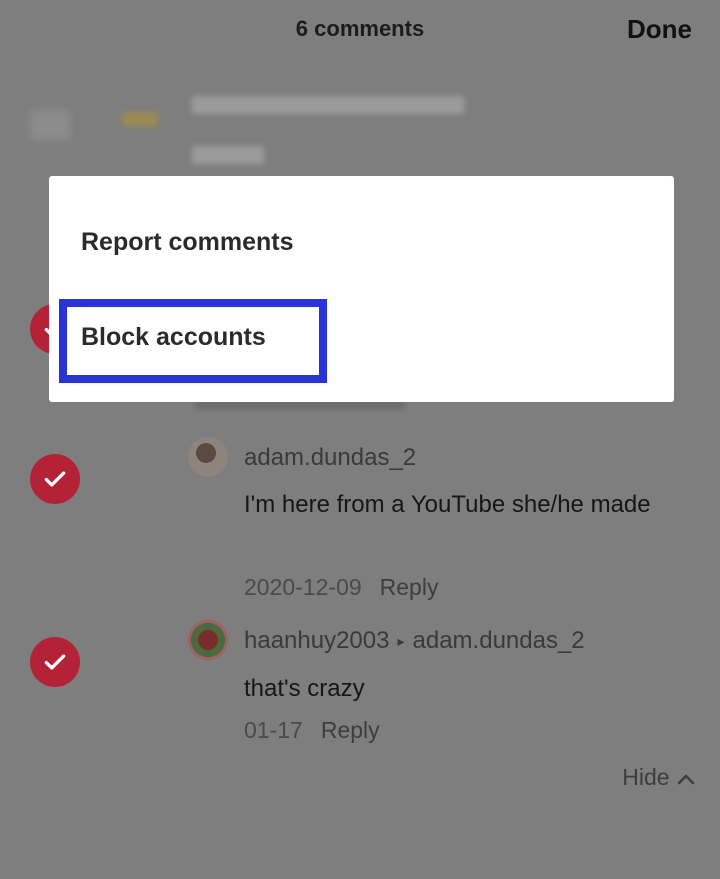 Image resolution: width=720 pixels, height=879 pixels. Describe the element at coordinates (646, 777) in the screenshot. I see `hide-label: Hide` at that location.